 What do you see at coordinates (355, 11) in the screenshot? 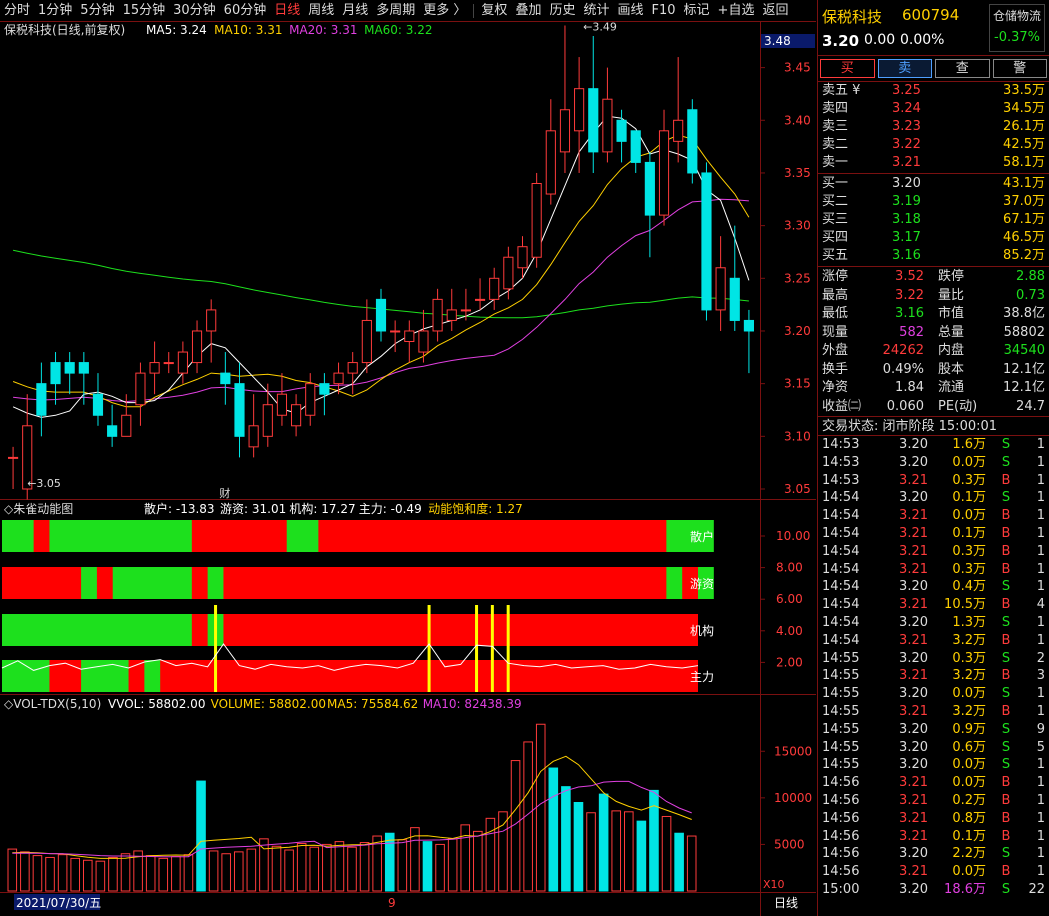
I see `period-tab-8: 月线` at bounding box center [355, 11].